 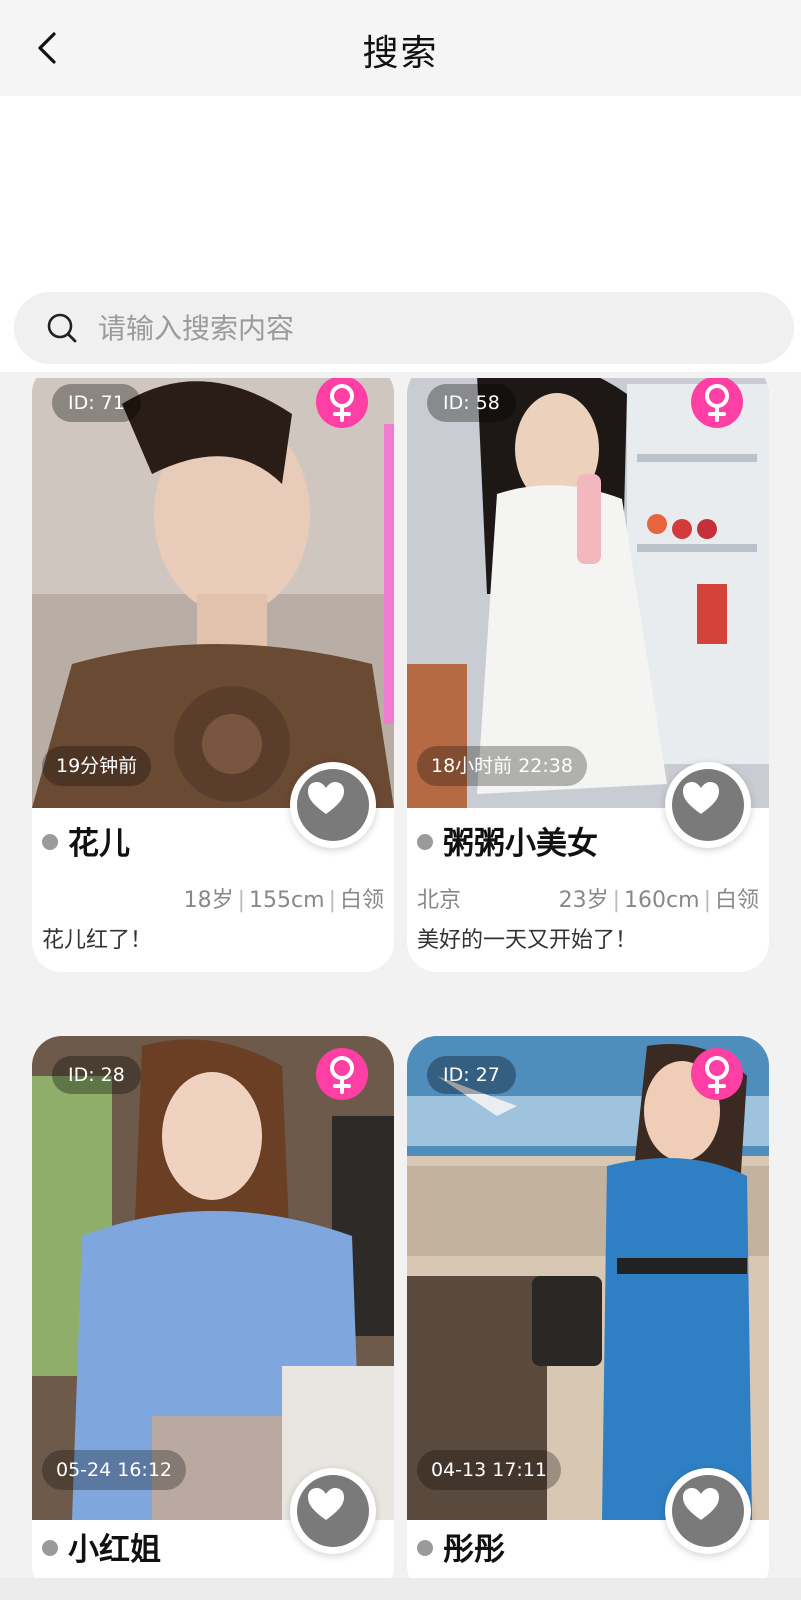 What do you see at coordinates (114, 1470) in the screenshot?
I see `last-active-badge: 05-24 16:12` at bounding box center [114, 1470].